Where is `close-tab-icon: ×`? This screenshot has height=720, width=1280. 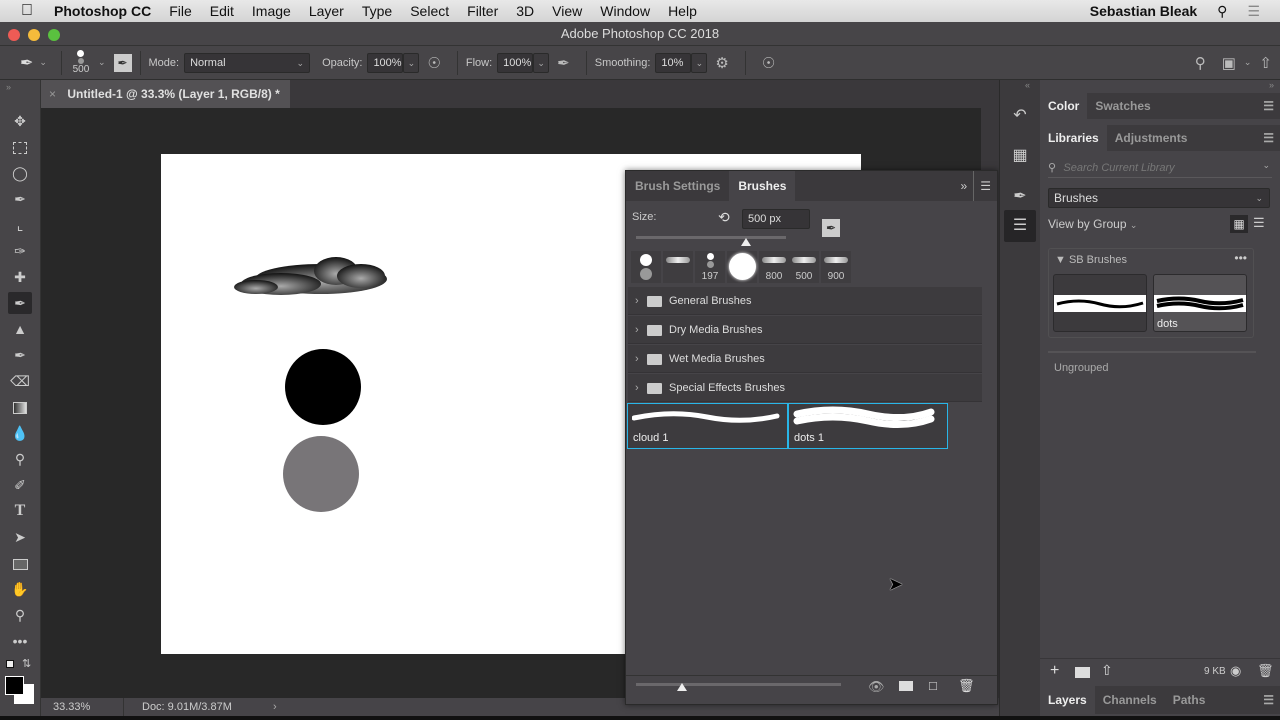
close-tab-icon: × is located at coordinates (52, 94).